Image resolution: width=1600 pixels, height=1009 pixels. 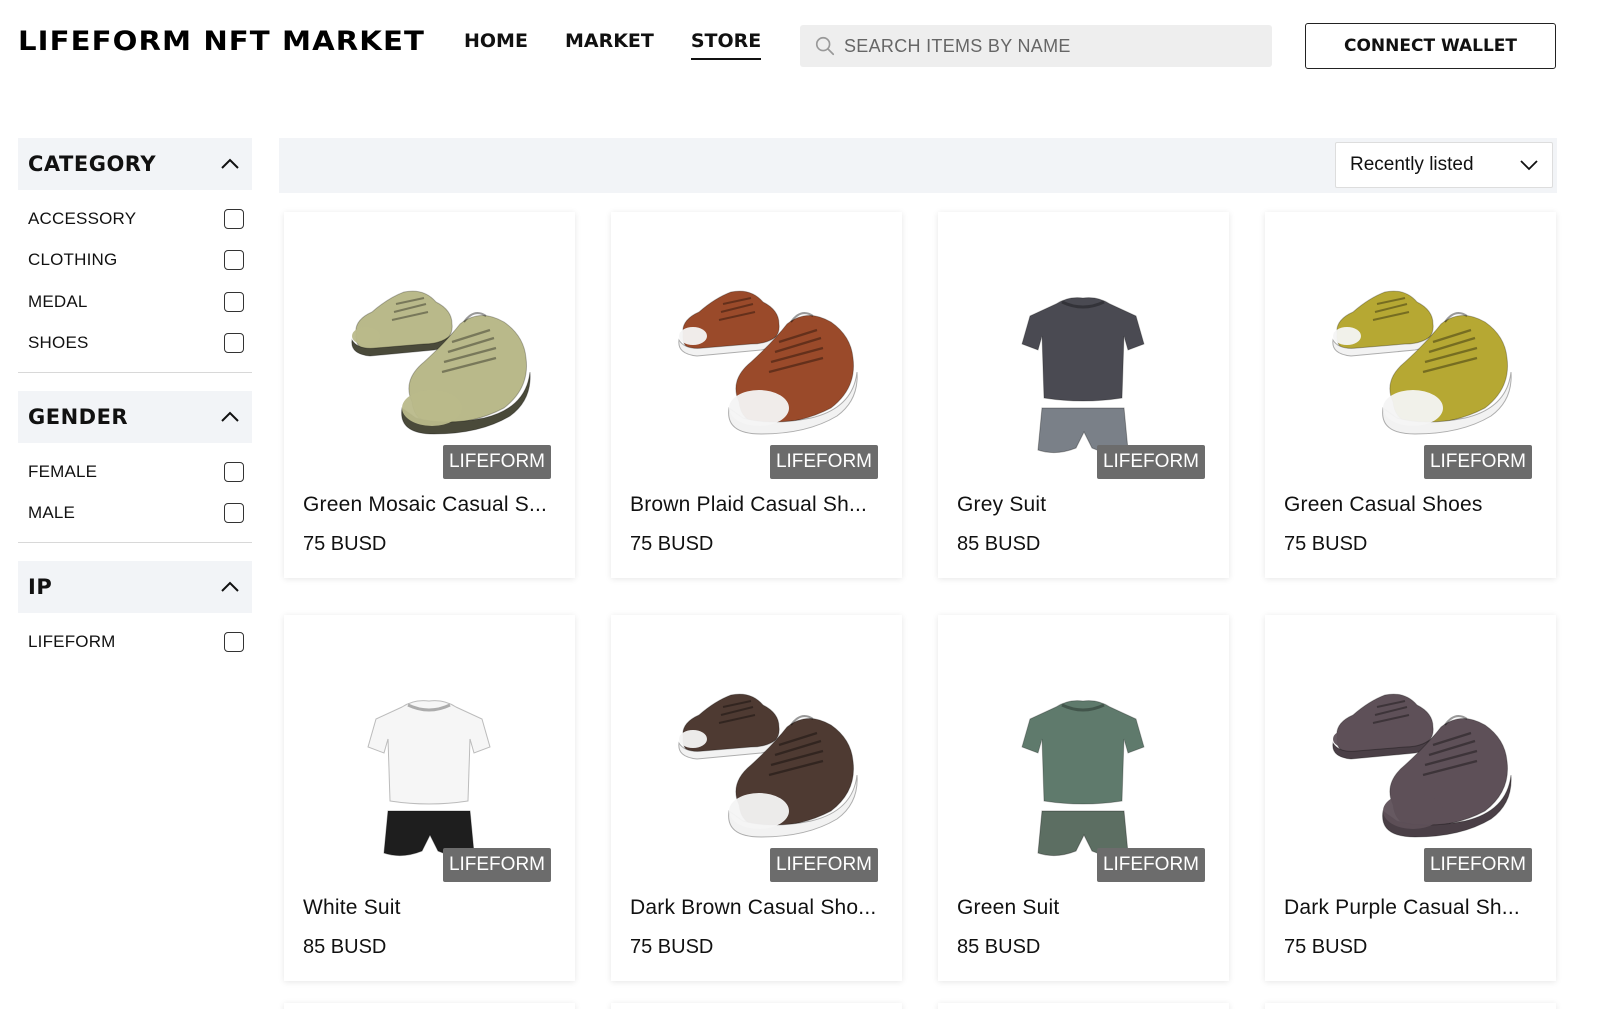 I want to click on filter-option-accessory: ACCESSORY, so click(x=135, y=219).